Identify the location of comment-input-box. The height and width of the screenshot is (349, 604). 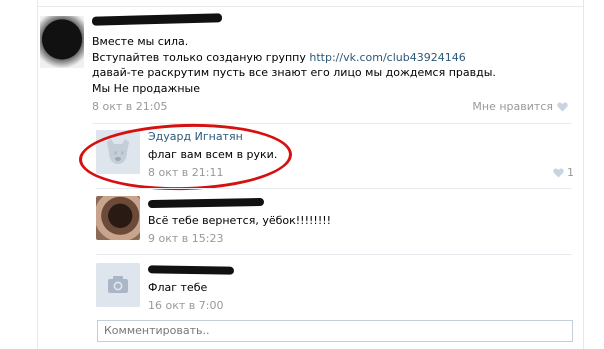
(335, 331).